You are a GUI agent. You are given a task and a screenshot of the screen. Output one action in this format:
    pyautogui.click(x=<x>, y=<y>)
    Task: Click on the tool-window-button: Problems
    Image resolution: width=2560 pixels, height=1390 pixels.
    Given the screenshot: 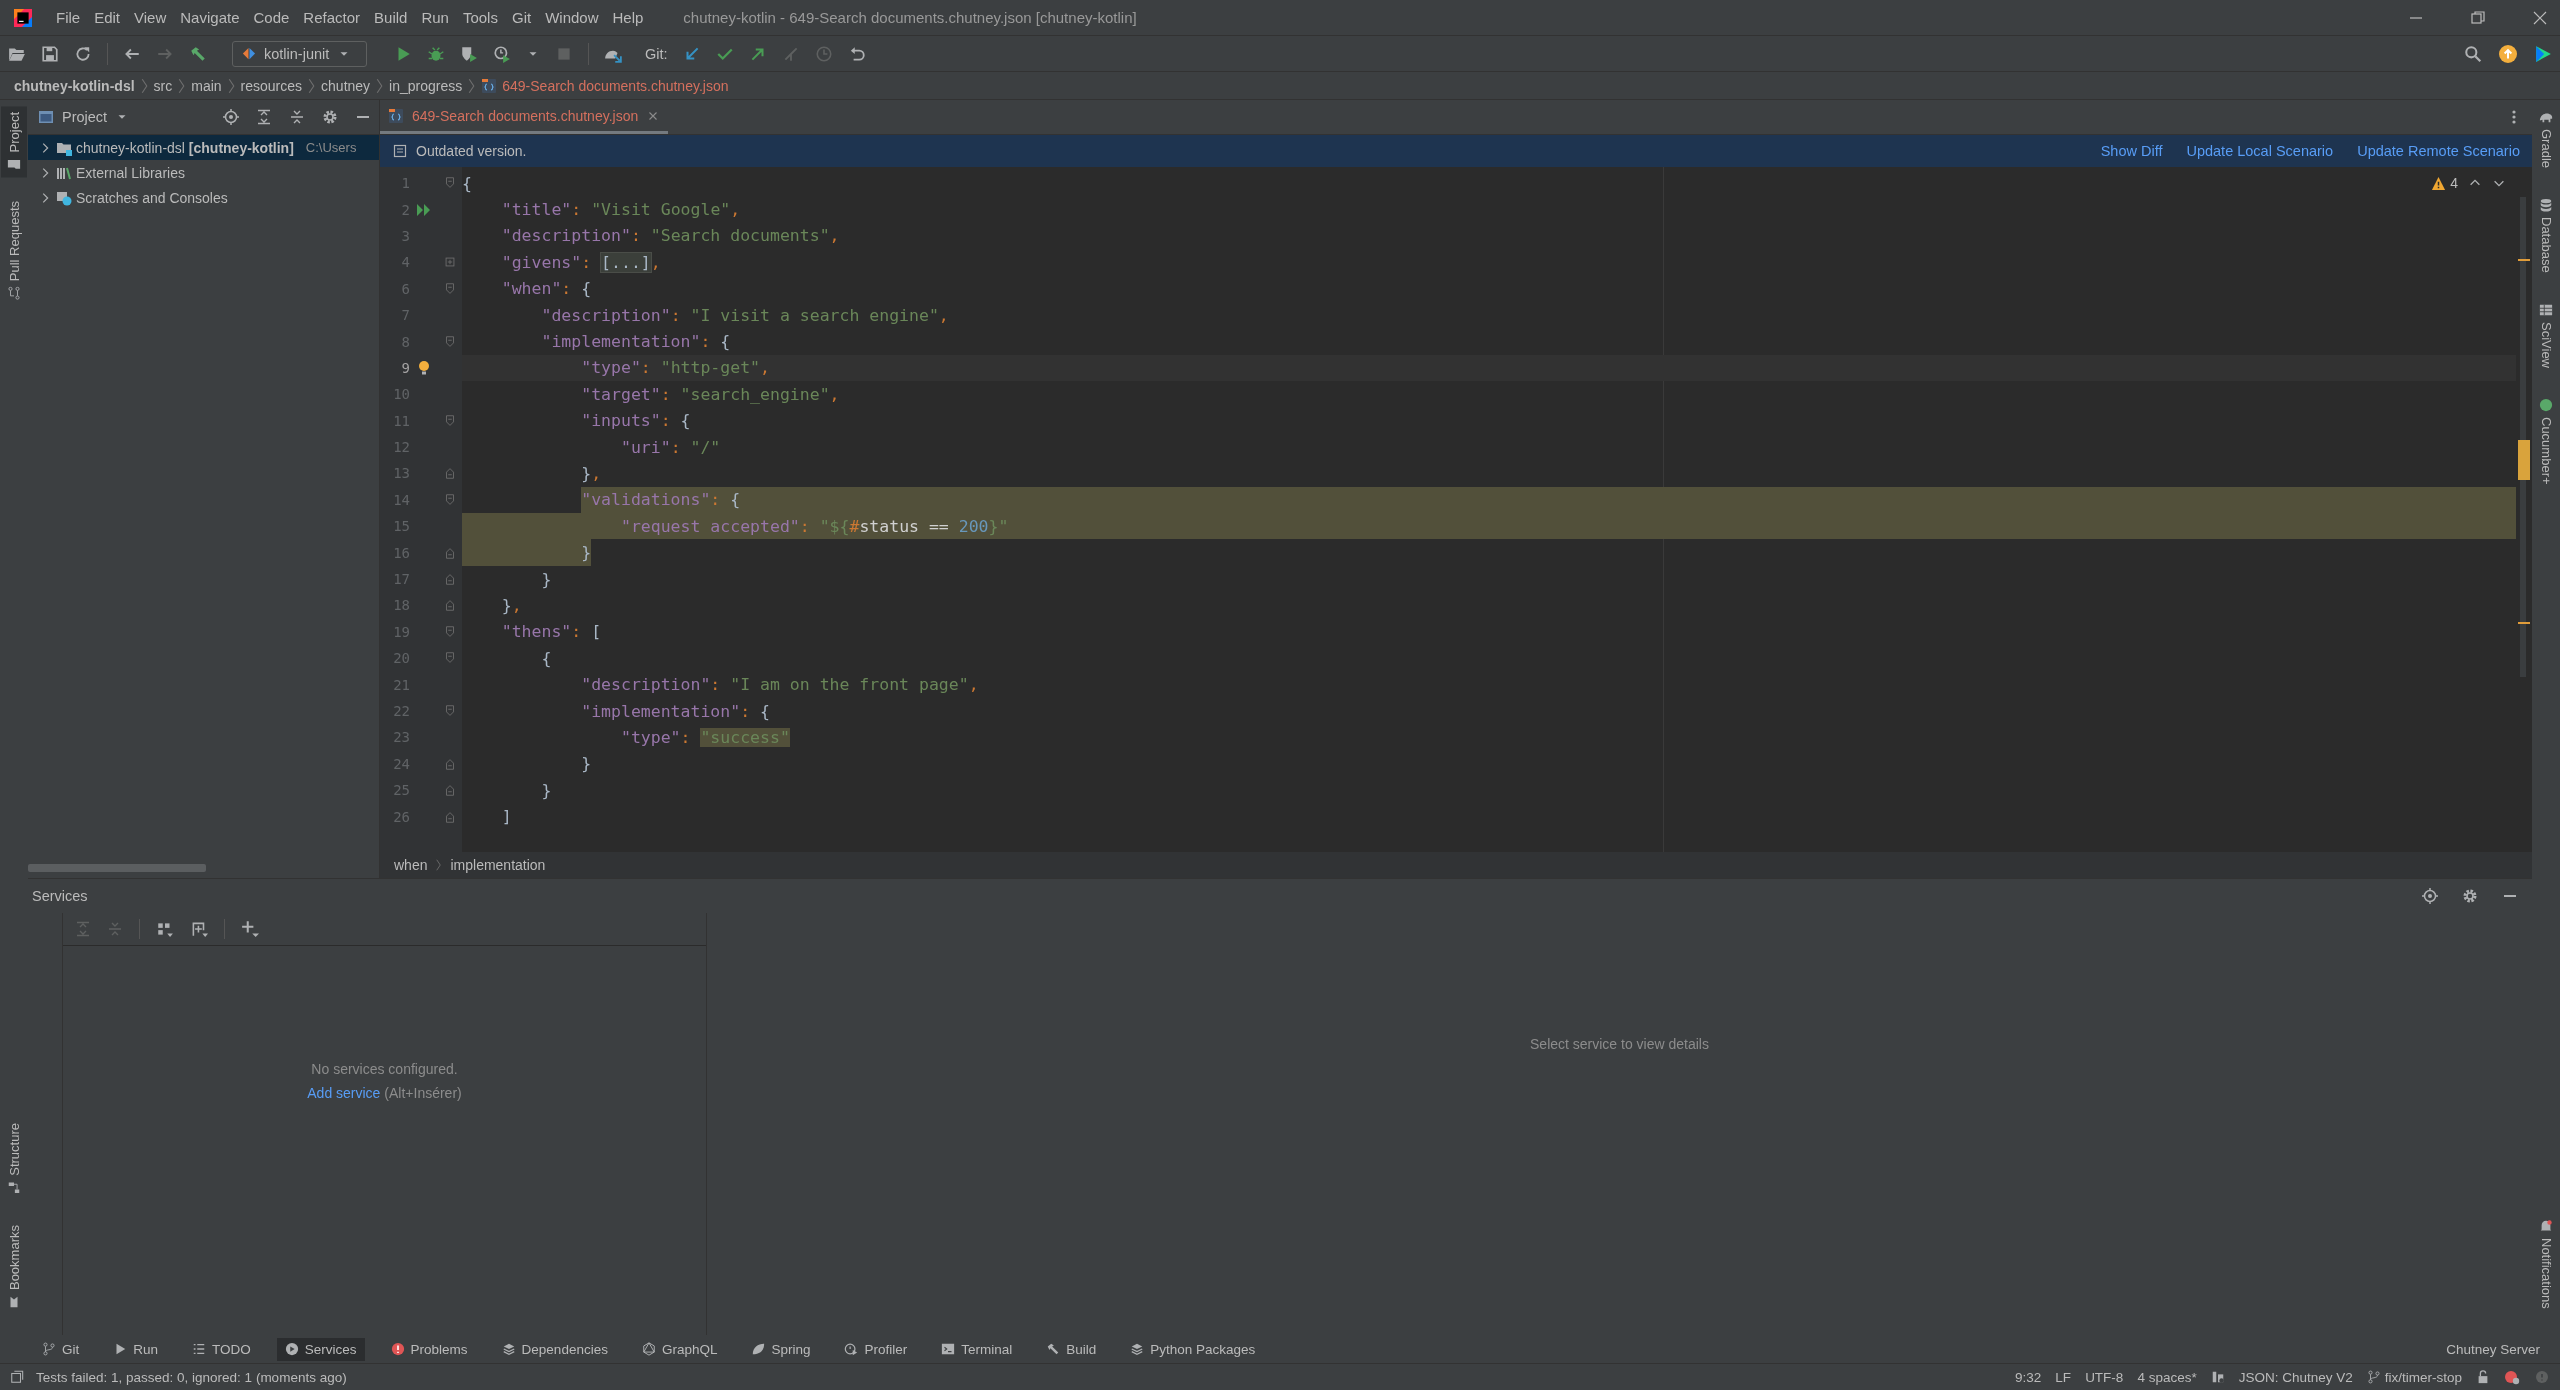 What is the action you would take?
    pyautogui.click(x=429, y=1349)
    